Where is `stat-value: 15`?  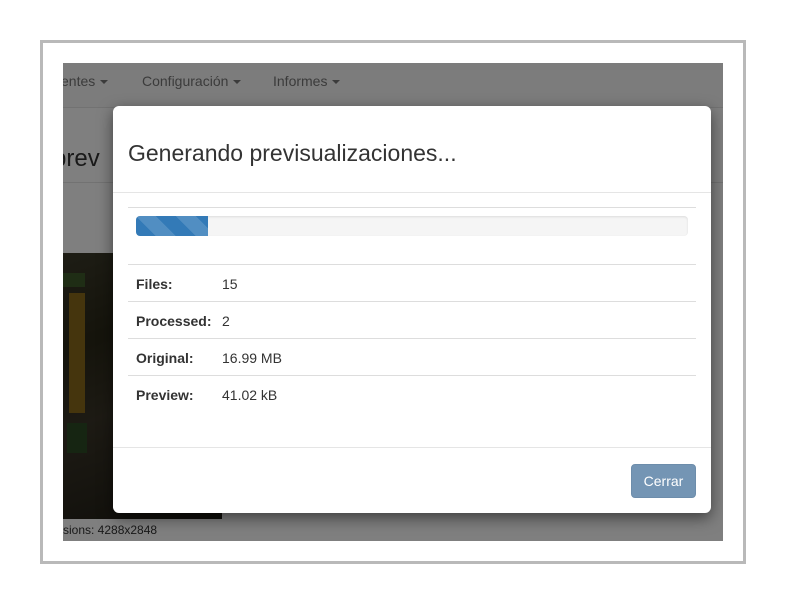
stat-value: 15 is located at coordinates (230, 284).